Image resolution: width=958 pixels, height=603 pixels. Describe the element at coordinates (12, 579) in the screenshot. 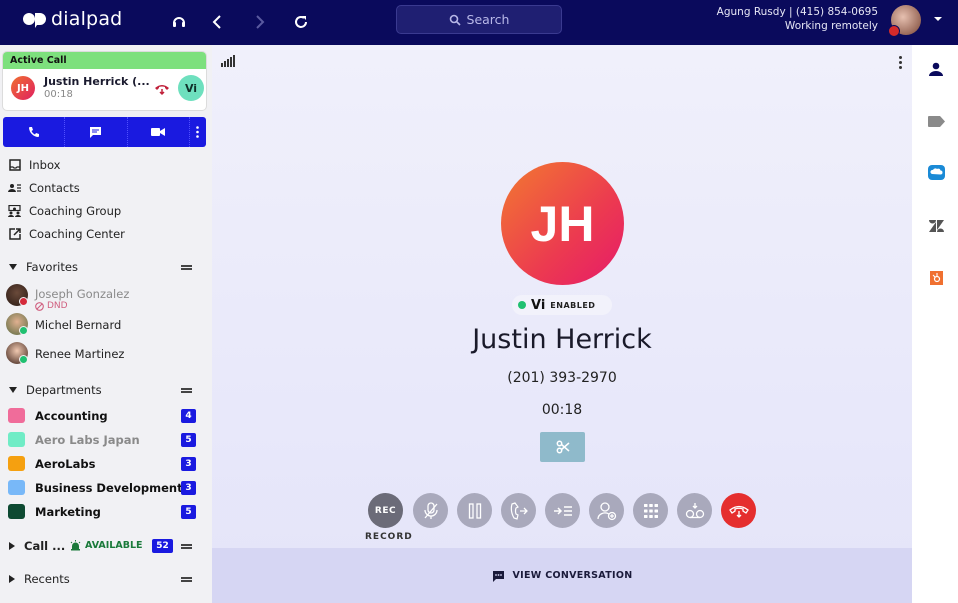

I see `expand-caret-icon` at that location.